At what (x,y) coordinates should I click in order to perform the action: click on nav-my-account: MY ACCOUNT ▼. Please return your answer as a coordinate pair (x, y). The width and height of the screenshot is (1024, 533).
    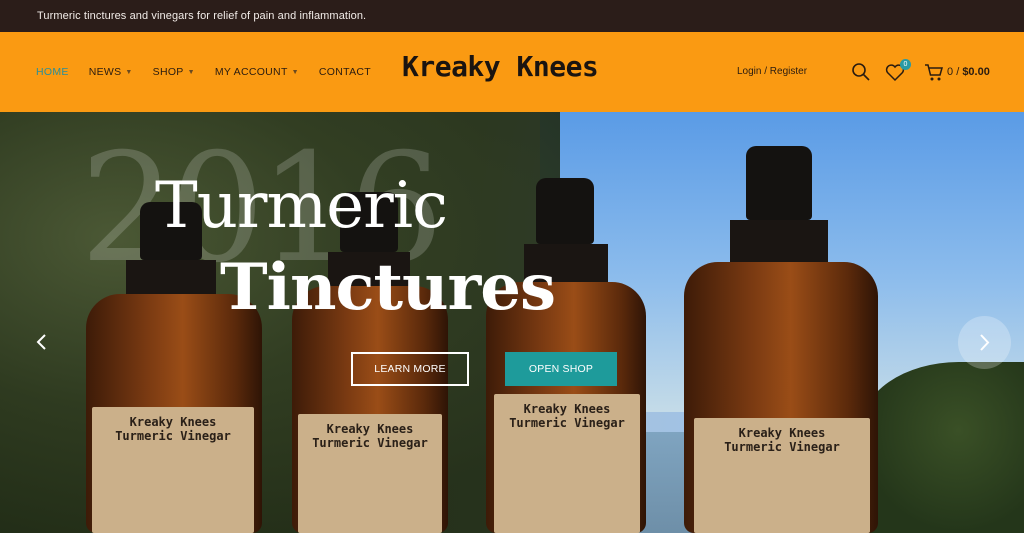
    Looking at the image, I should click on (257, 72).